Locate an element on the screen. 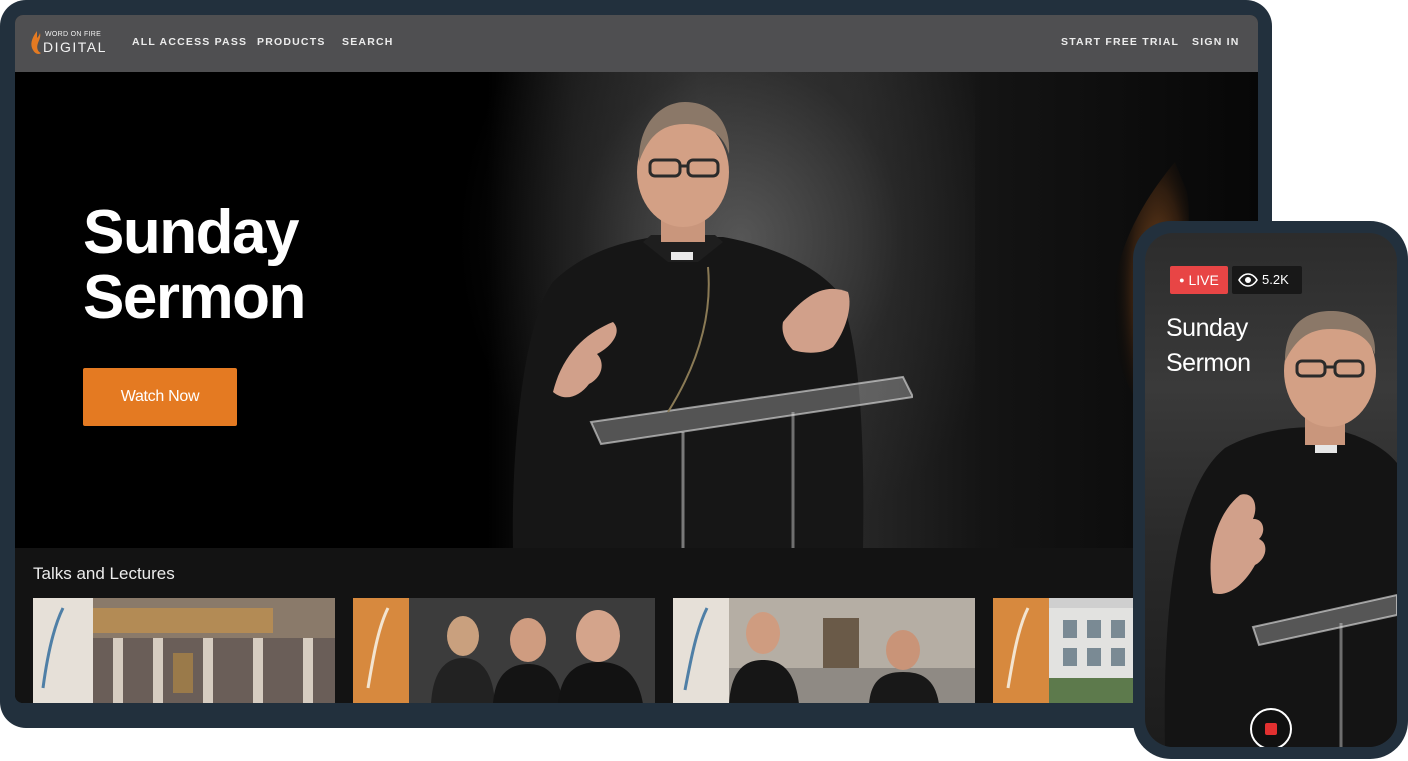  synod-courtyard-image is located at coordinates (824, 650).